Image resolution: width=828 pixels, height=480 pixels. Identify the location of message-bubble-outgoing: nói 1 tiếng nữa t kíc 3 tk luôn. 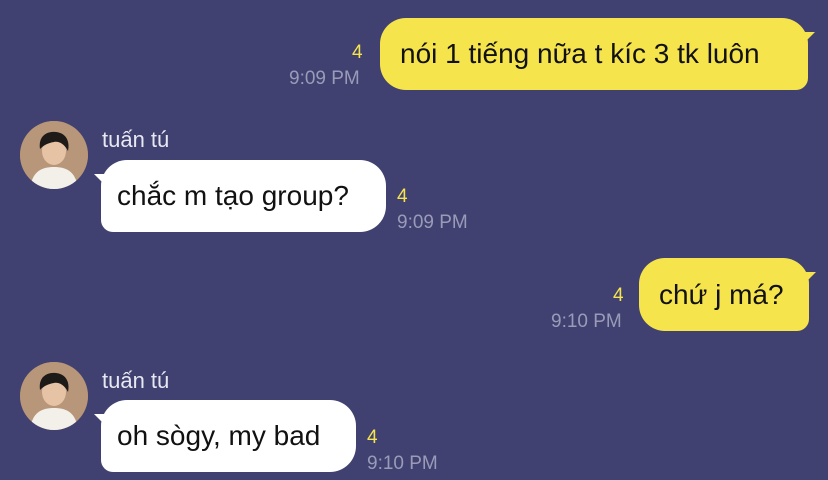
(597, 54).